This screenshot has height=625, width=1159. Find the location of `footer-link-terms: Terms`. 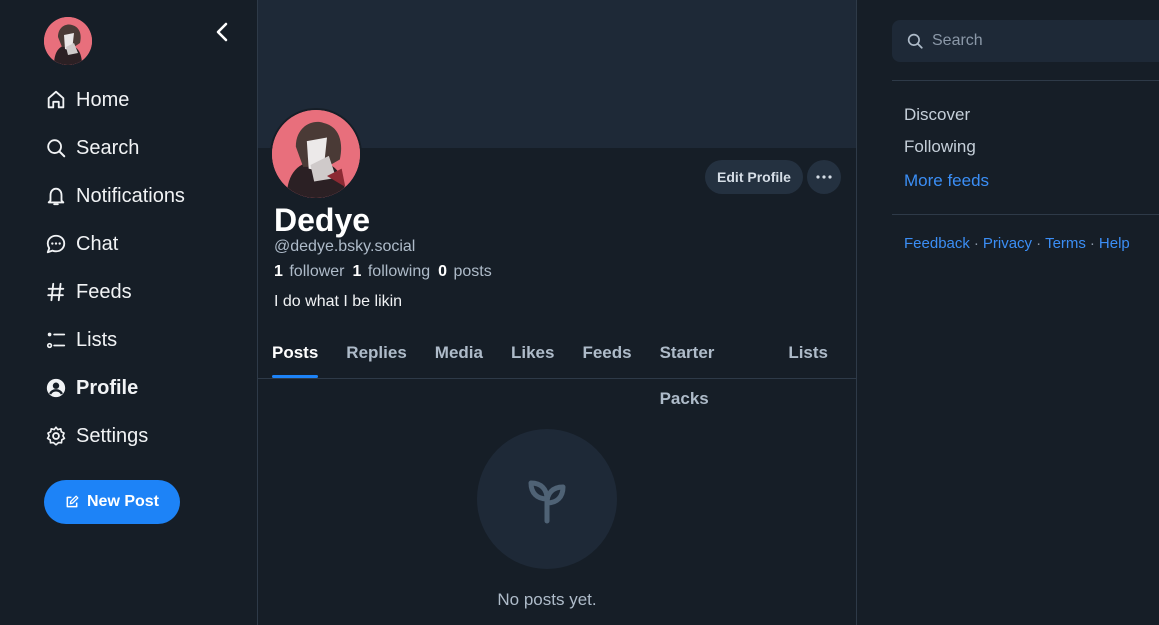

footer-link-terms: Terms is located at coordinates (1065, 243).